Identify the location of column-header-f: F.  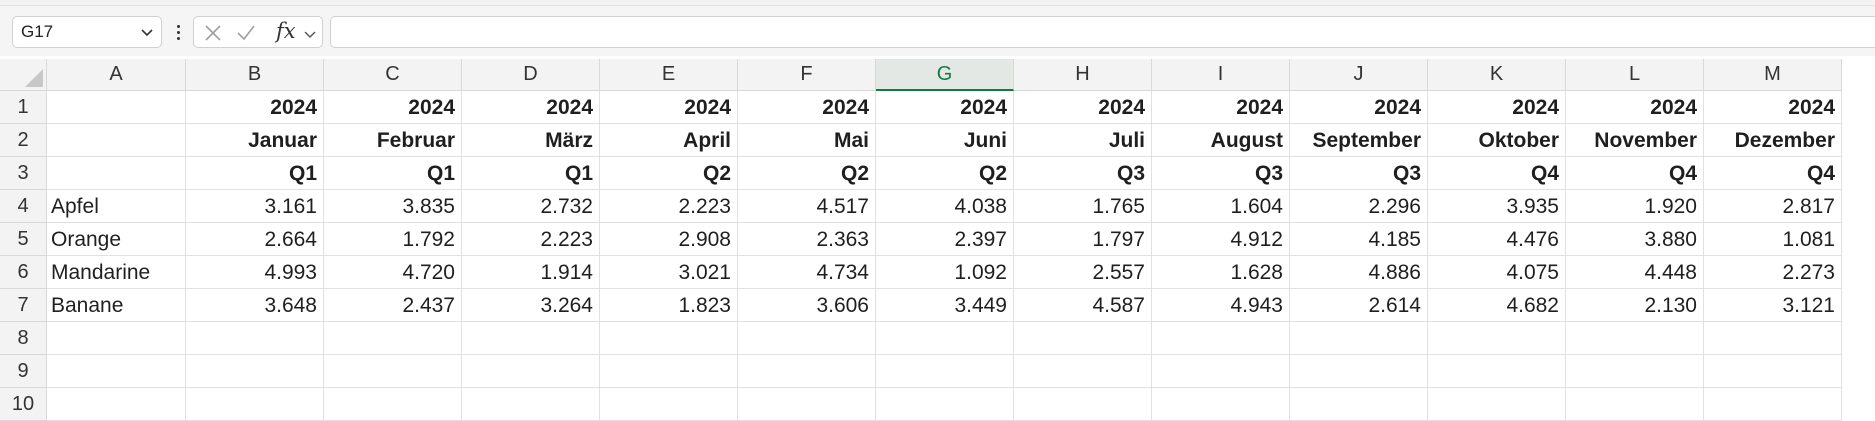
(807, 75).